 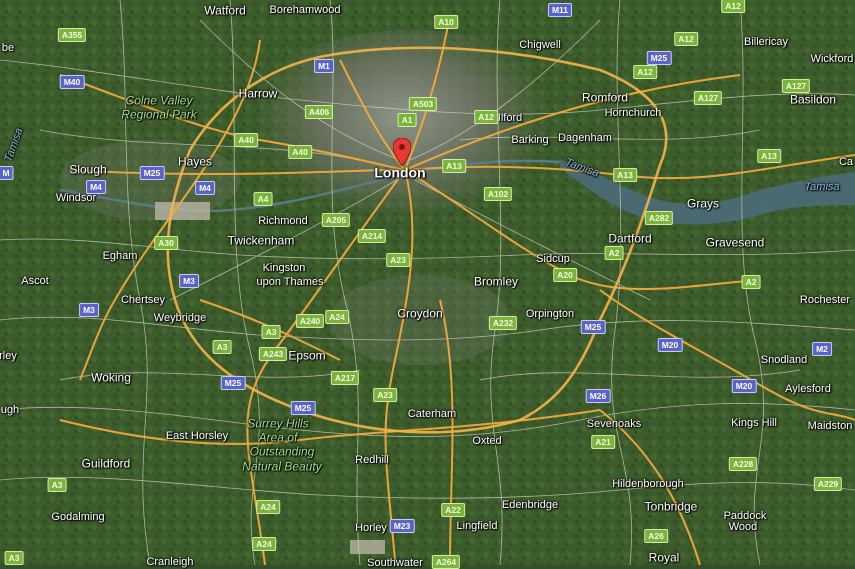 I want to click on place-label: Edenbridge, so click(x=530, y=505).